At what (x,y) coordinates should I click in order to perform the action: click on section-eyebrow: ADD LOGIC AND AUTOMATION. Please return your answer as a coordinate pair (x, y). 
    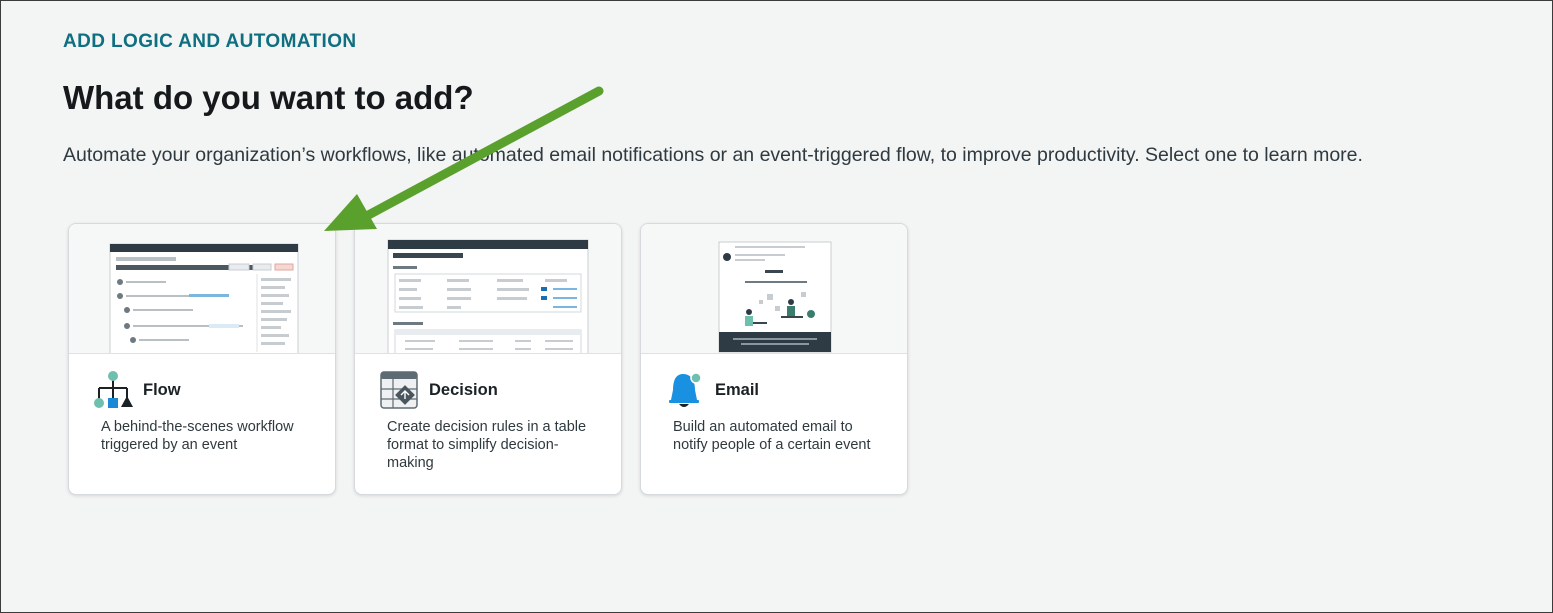
    Looking at the image, I should click on (210, 41).